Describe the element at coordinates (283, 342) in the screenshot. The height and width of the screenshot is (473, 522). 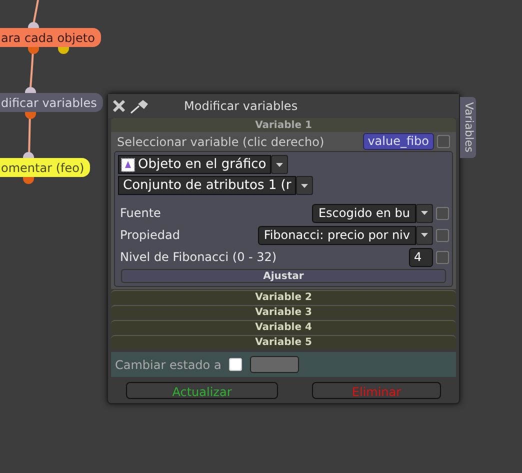
I see `section-header: Variable 5` at that location.